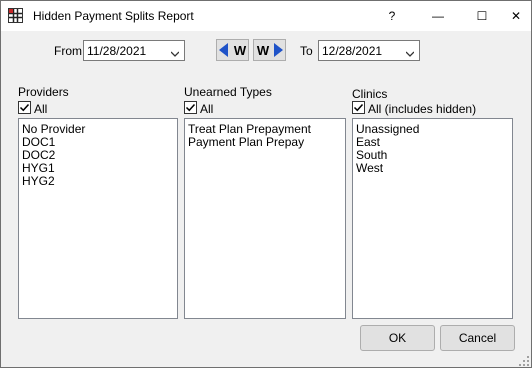 This screenshot has height=369, width=532. I want to click on clinics-header: Clinics, so click(370, 94).